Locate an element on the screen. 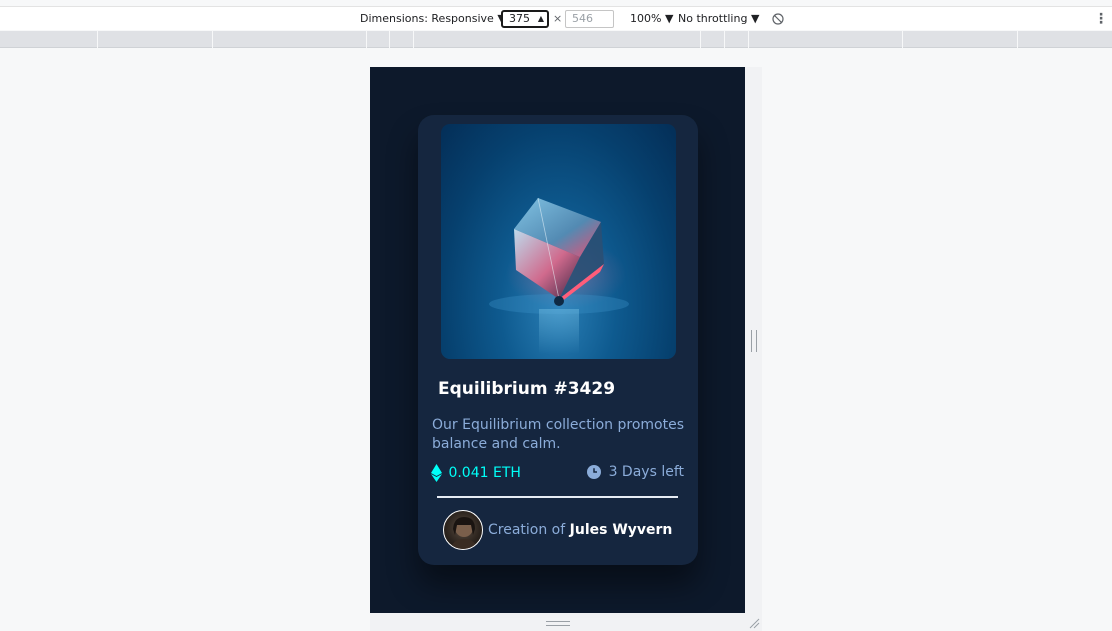 The width and height of the screenshot is (1112, 631). clock-icon is located at coordinates (594, 472).